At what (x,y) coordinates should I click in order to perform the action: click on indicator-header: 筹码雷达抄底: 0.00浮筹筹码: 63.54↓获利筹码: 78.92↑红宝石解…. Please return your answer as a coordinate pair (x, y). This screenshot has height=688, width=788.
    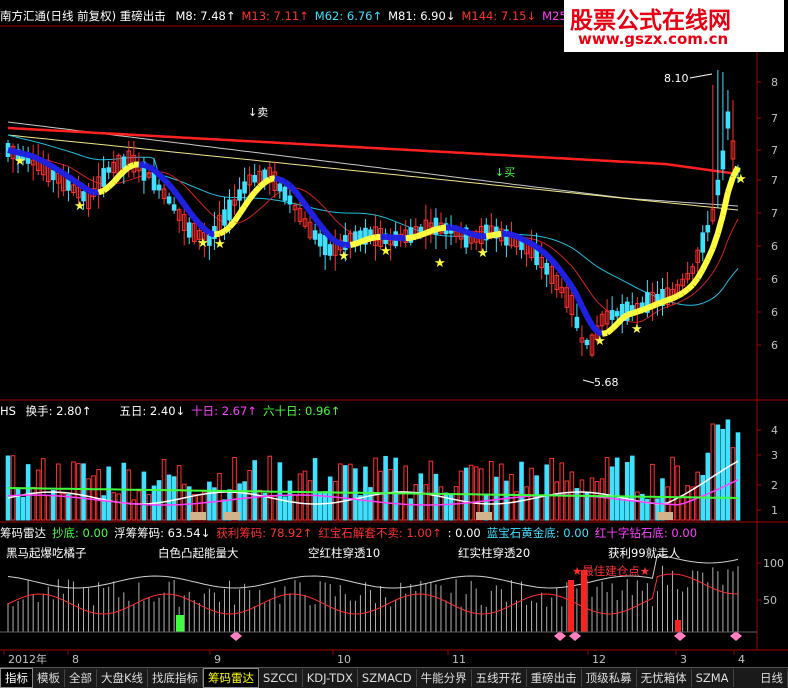
    Looking at the image, I should click on (351, 533).